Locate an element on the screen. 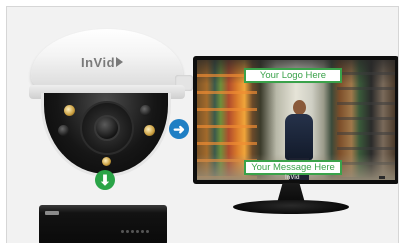  camera-dome is located at coordinates (106, 135).